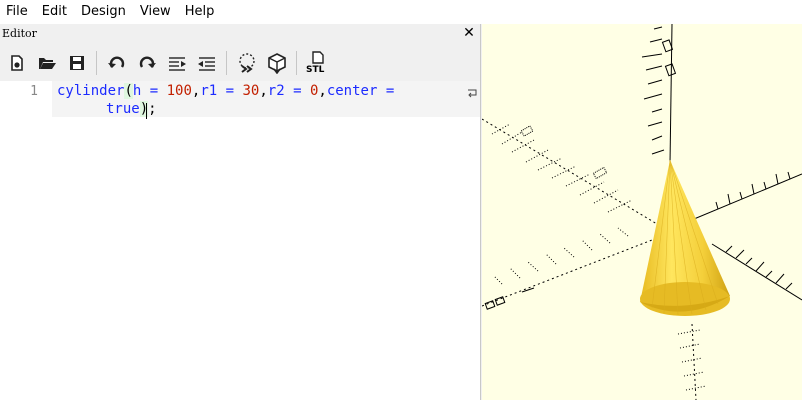 The height and width of the screenshot is (400, 802). I want to click on menu-file: File, so click(17, 12).